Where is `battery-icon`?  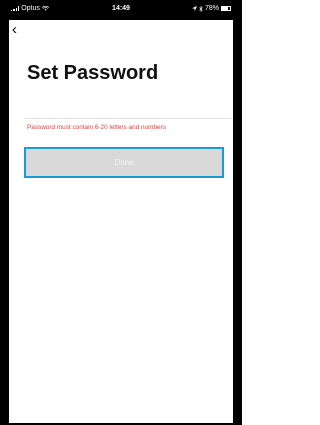
battery-icon is located at coordinates (226, 8).